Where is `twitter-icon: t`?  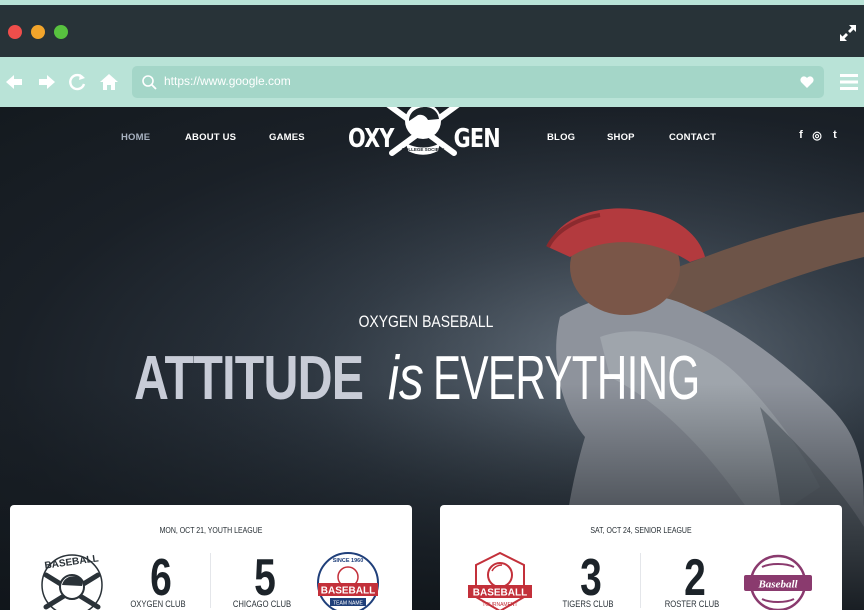
twitter-icon: t is located at coordinates (835, 136).